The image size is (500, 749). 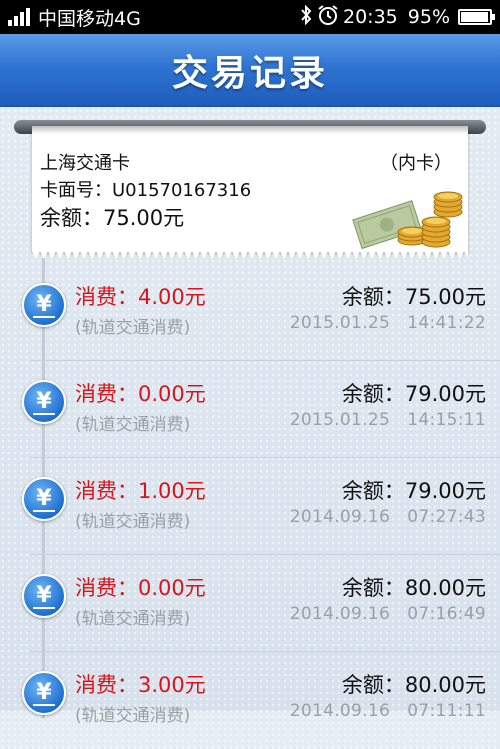 I want to click on transaction-datetime: 2014.09.16 07:11:11, so click(x=388, y=711).